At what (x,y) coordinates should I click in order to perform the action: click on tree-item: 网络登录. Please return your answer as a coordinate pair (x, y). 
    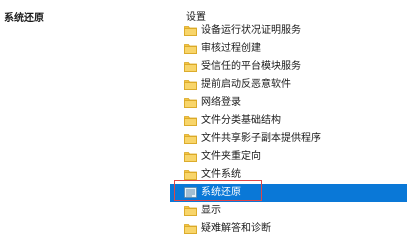
    Looking at the image, I should click on (288, 103).